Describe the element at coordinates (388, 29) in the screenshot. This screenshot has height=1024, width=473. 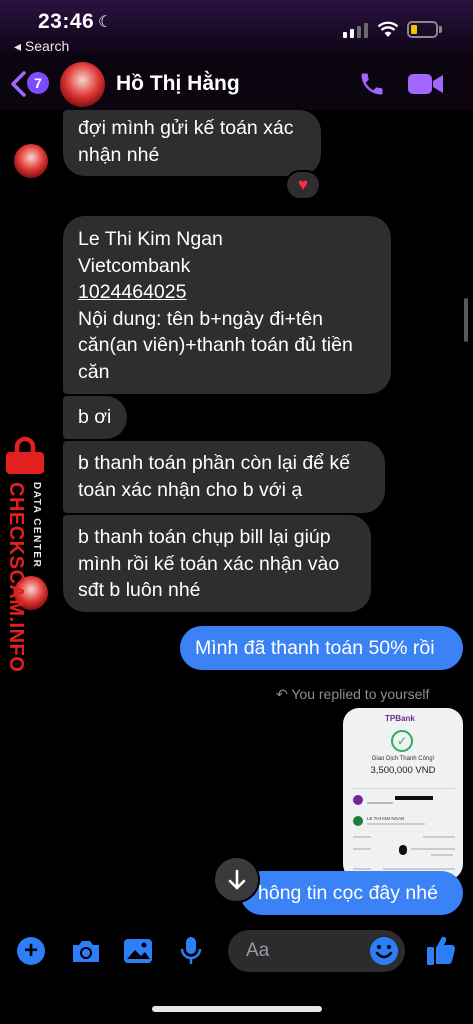
I see `wifi-icon` at that location.